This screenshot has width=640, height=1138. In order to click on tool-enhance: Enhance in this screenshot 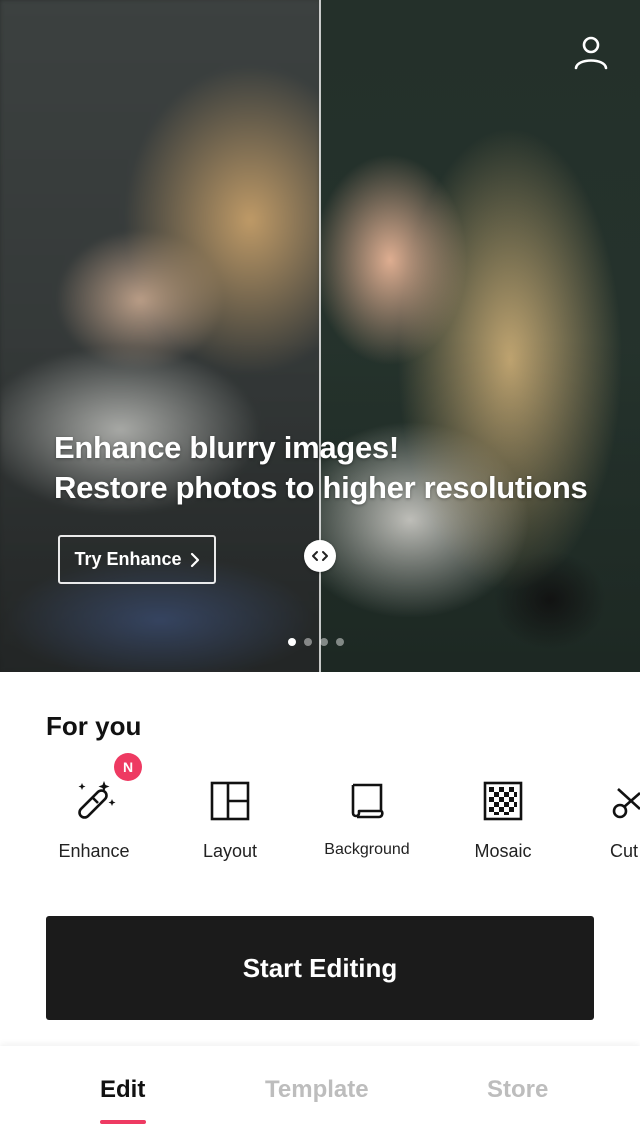, I will do `click(94, 815)`.